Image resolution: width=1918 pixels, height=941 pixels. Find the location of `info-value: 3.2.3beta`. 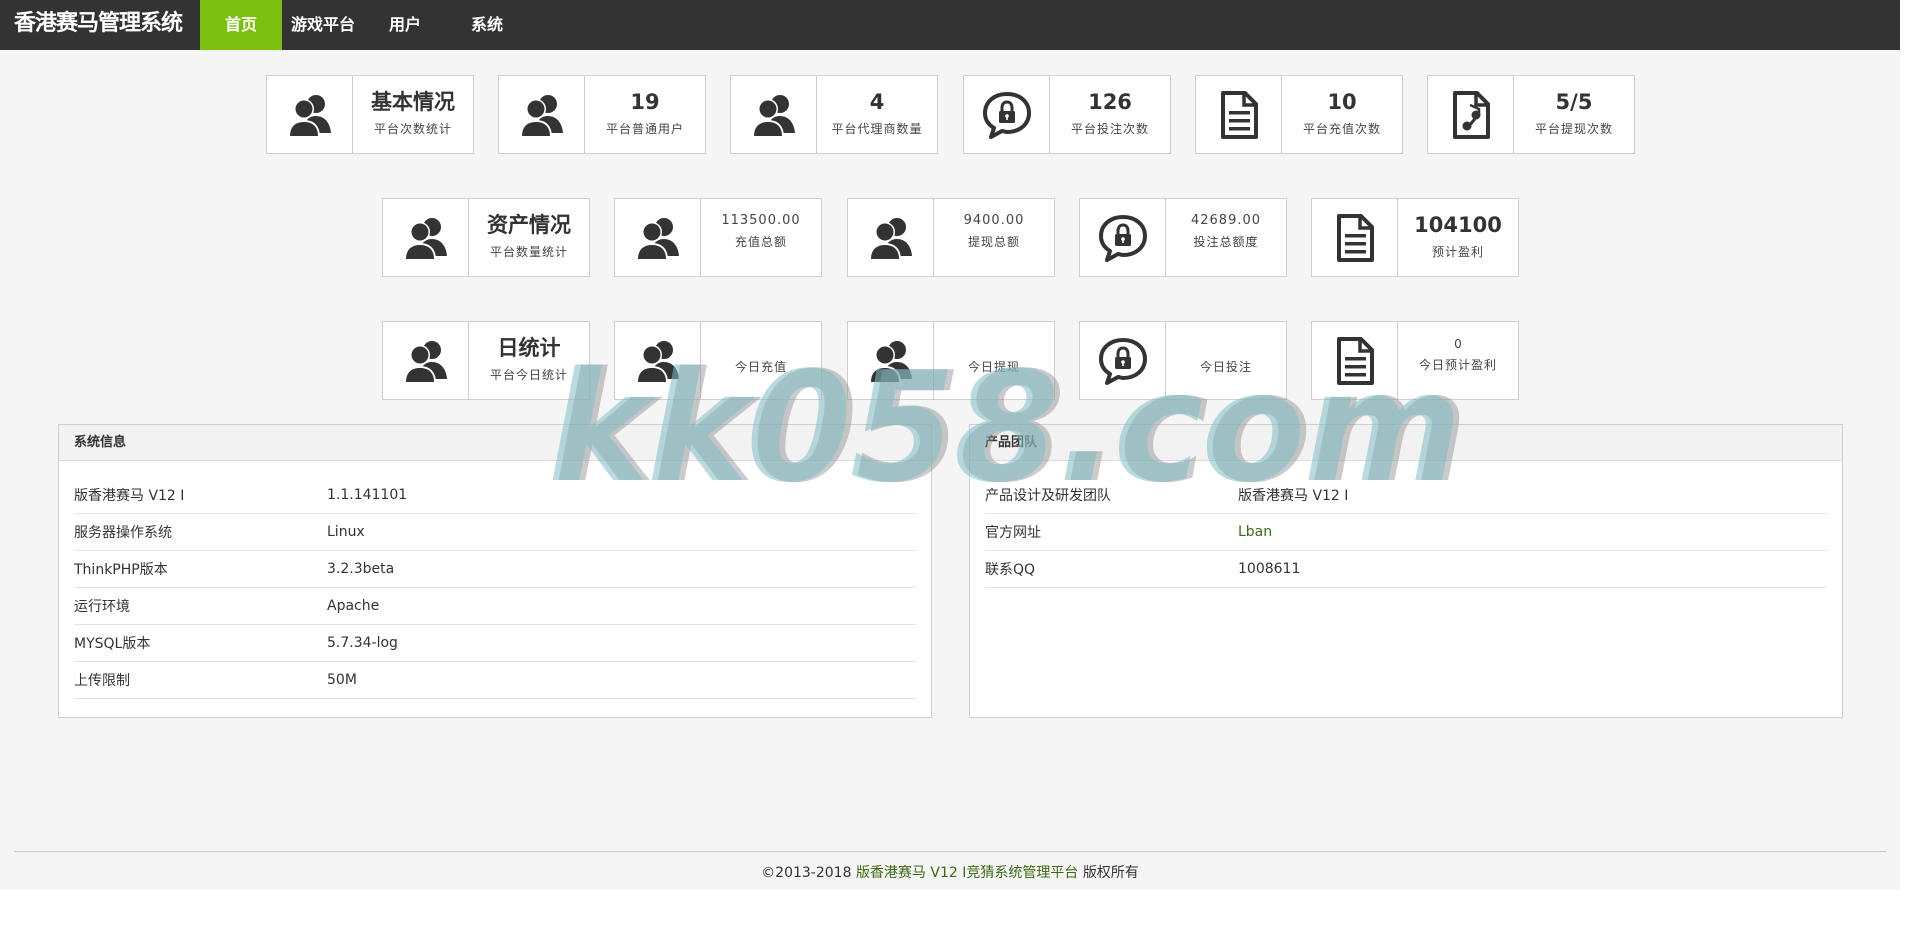

info-value: 3.2.3beta is located at coordinates (361, 569).